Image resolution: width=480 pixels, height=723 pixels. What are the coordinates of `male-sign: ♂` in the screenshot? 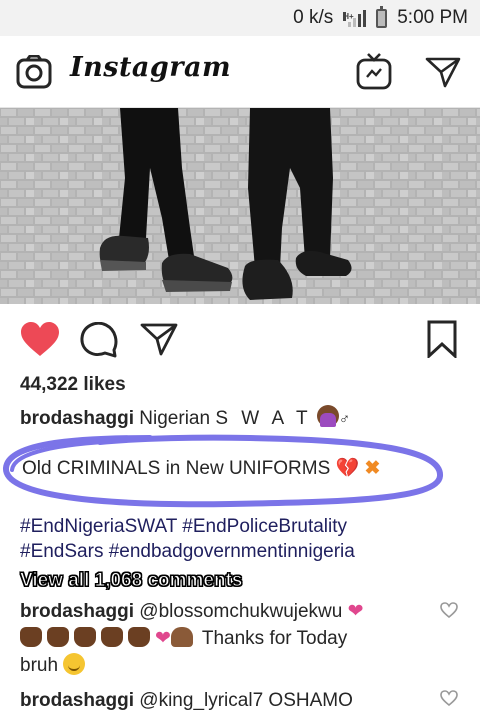 It's located at (344, 419).